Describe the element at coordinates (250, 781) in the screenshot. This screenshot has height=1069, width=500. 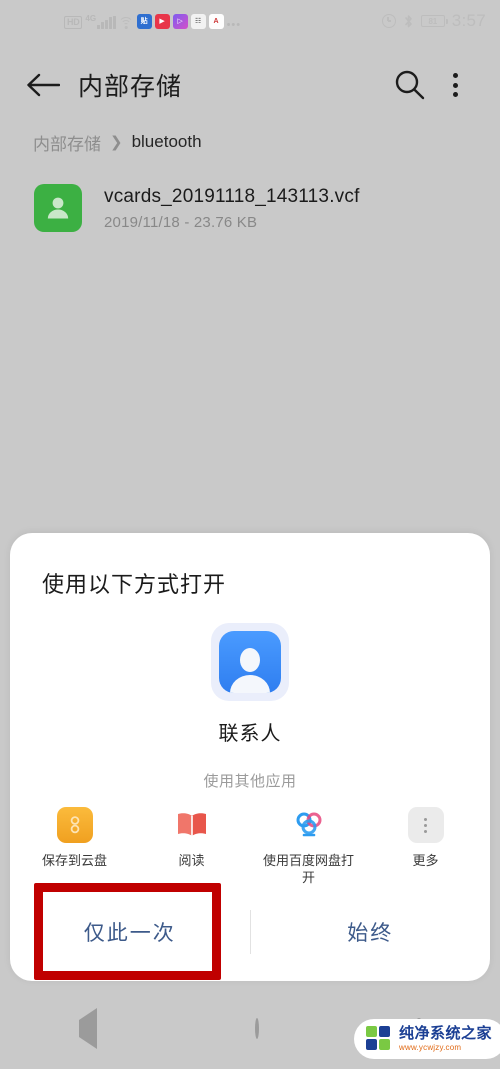
I see `other-apps-title: 使用其他应用` at that location.